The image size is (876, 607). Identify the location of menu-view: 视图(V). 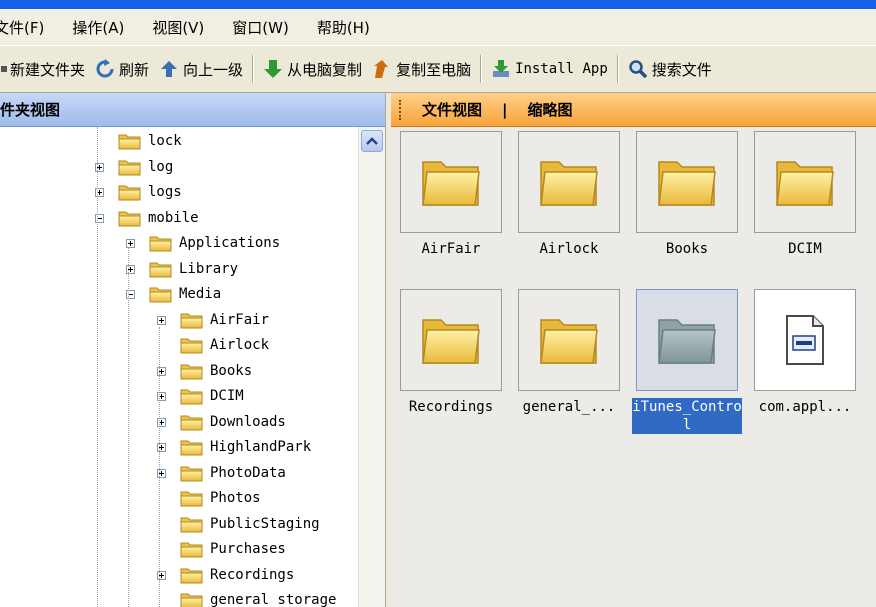
(178, 27).